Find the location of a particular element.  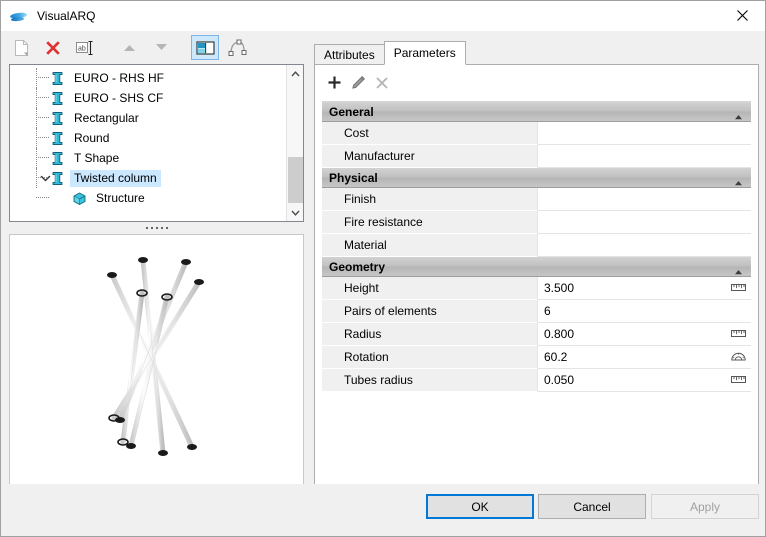

tree-scrollbar is located at coordinates (294, 143).